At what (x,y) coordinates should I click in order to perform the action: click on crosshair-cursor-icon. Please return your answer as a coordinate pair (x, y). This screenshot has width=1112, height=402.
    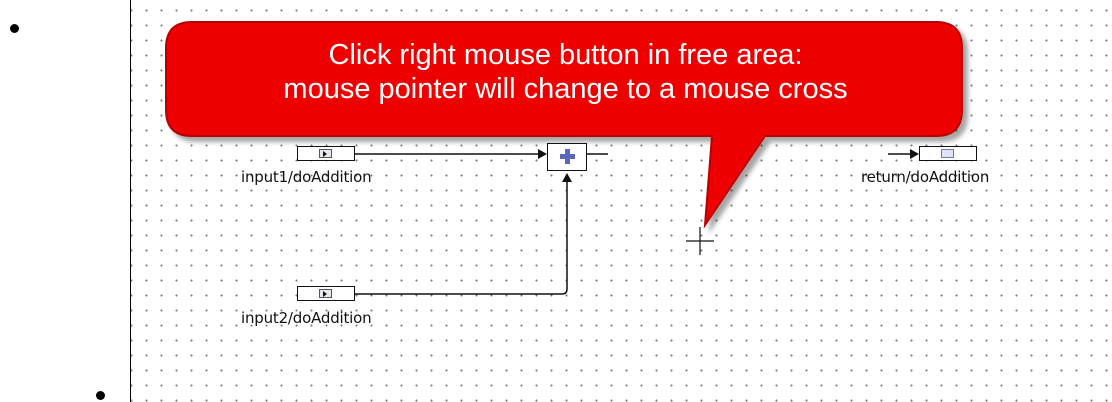
    Looking at the image, I should click on (700, 241).